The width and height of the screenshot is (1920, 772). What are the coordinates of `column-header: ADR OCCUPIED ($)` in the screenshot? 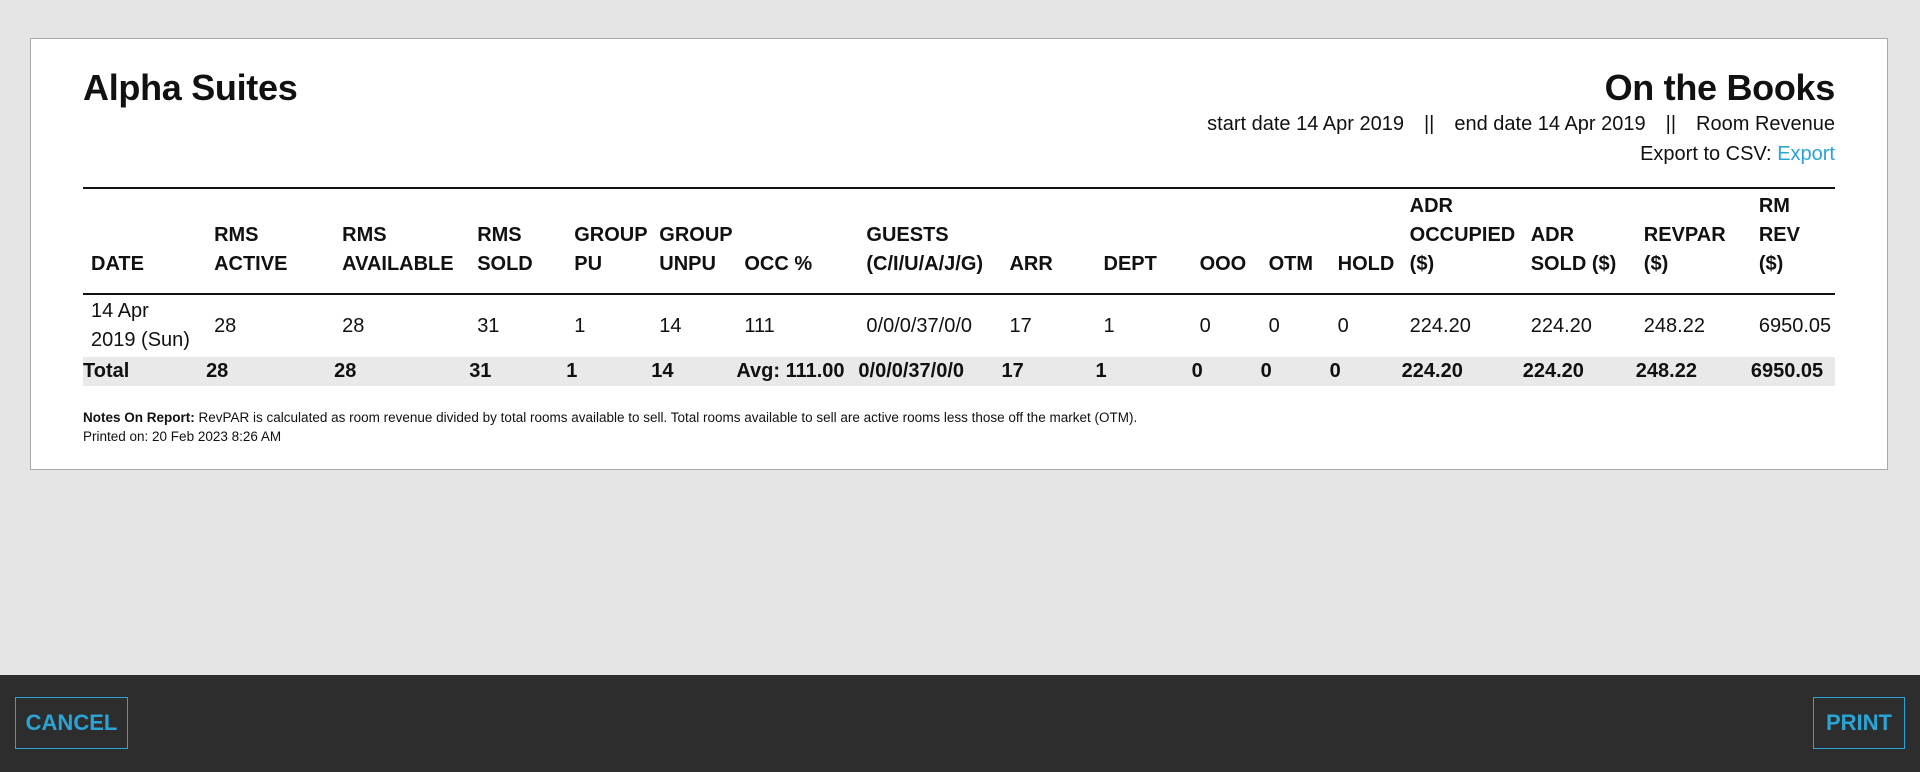 It's located at (1462, 242).